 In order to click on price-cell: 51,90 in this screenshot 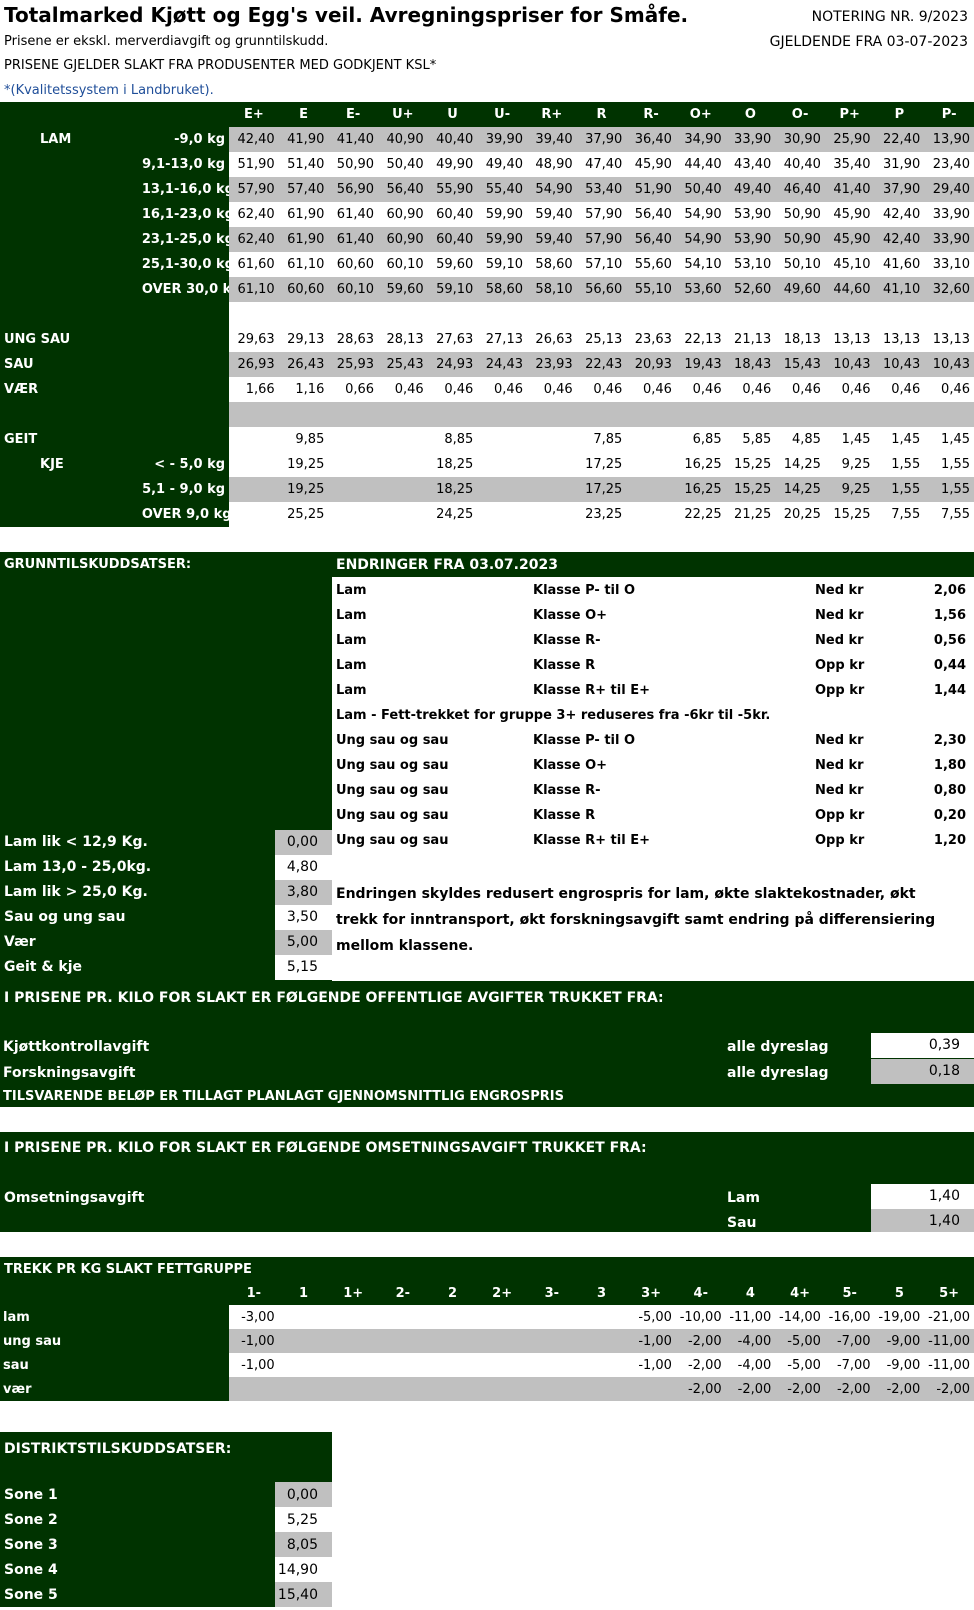, I will do `click(256, 164)`.